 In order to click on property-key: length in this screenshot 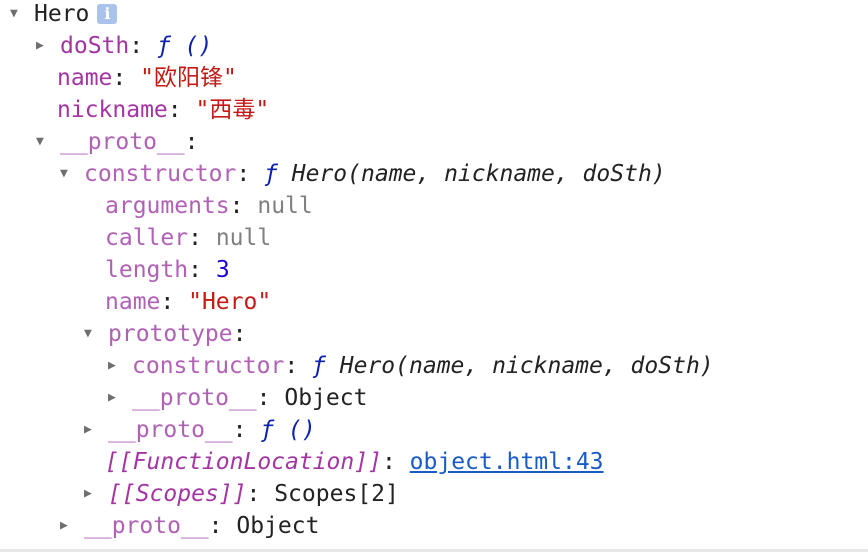, I will do `click(147, 270)`.